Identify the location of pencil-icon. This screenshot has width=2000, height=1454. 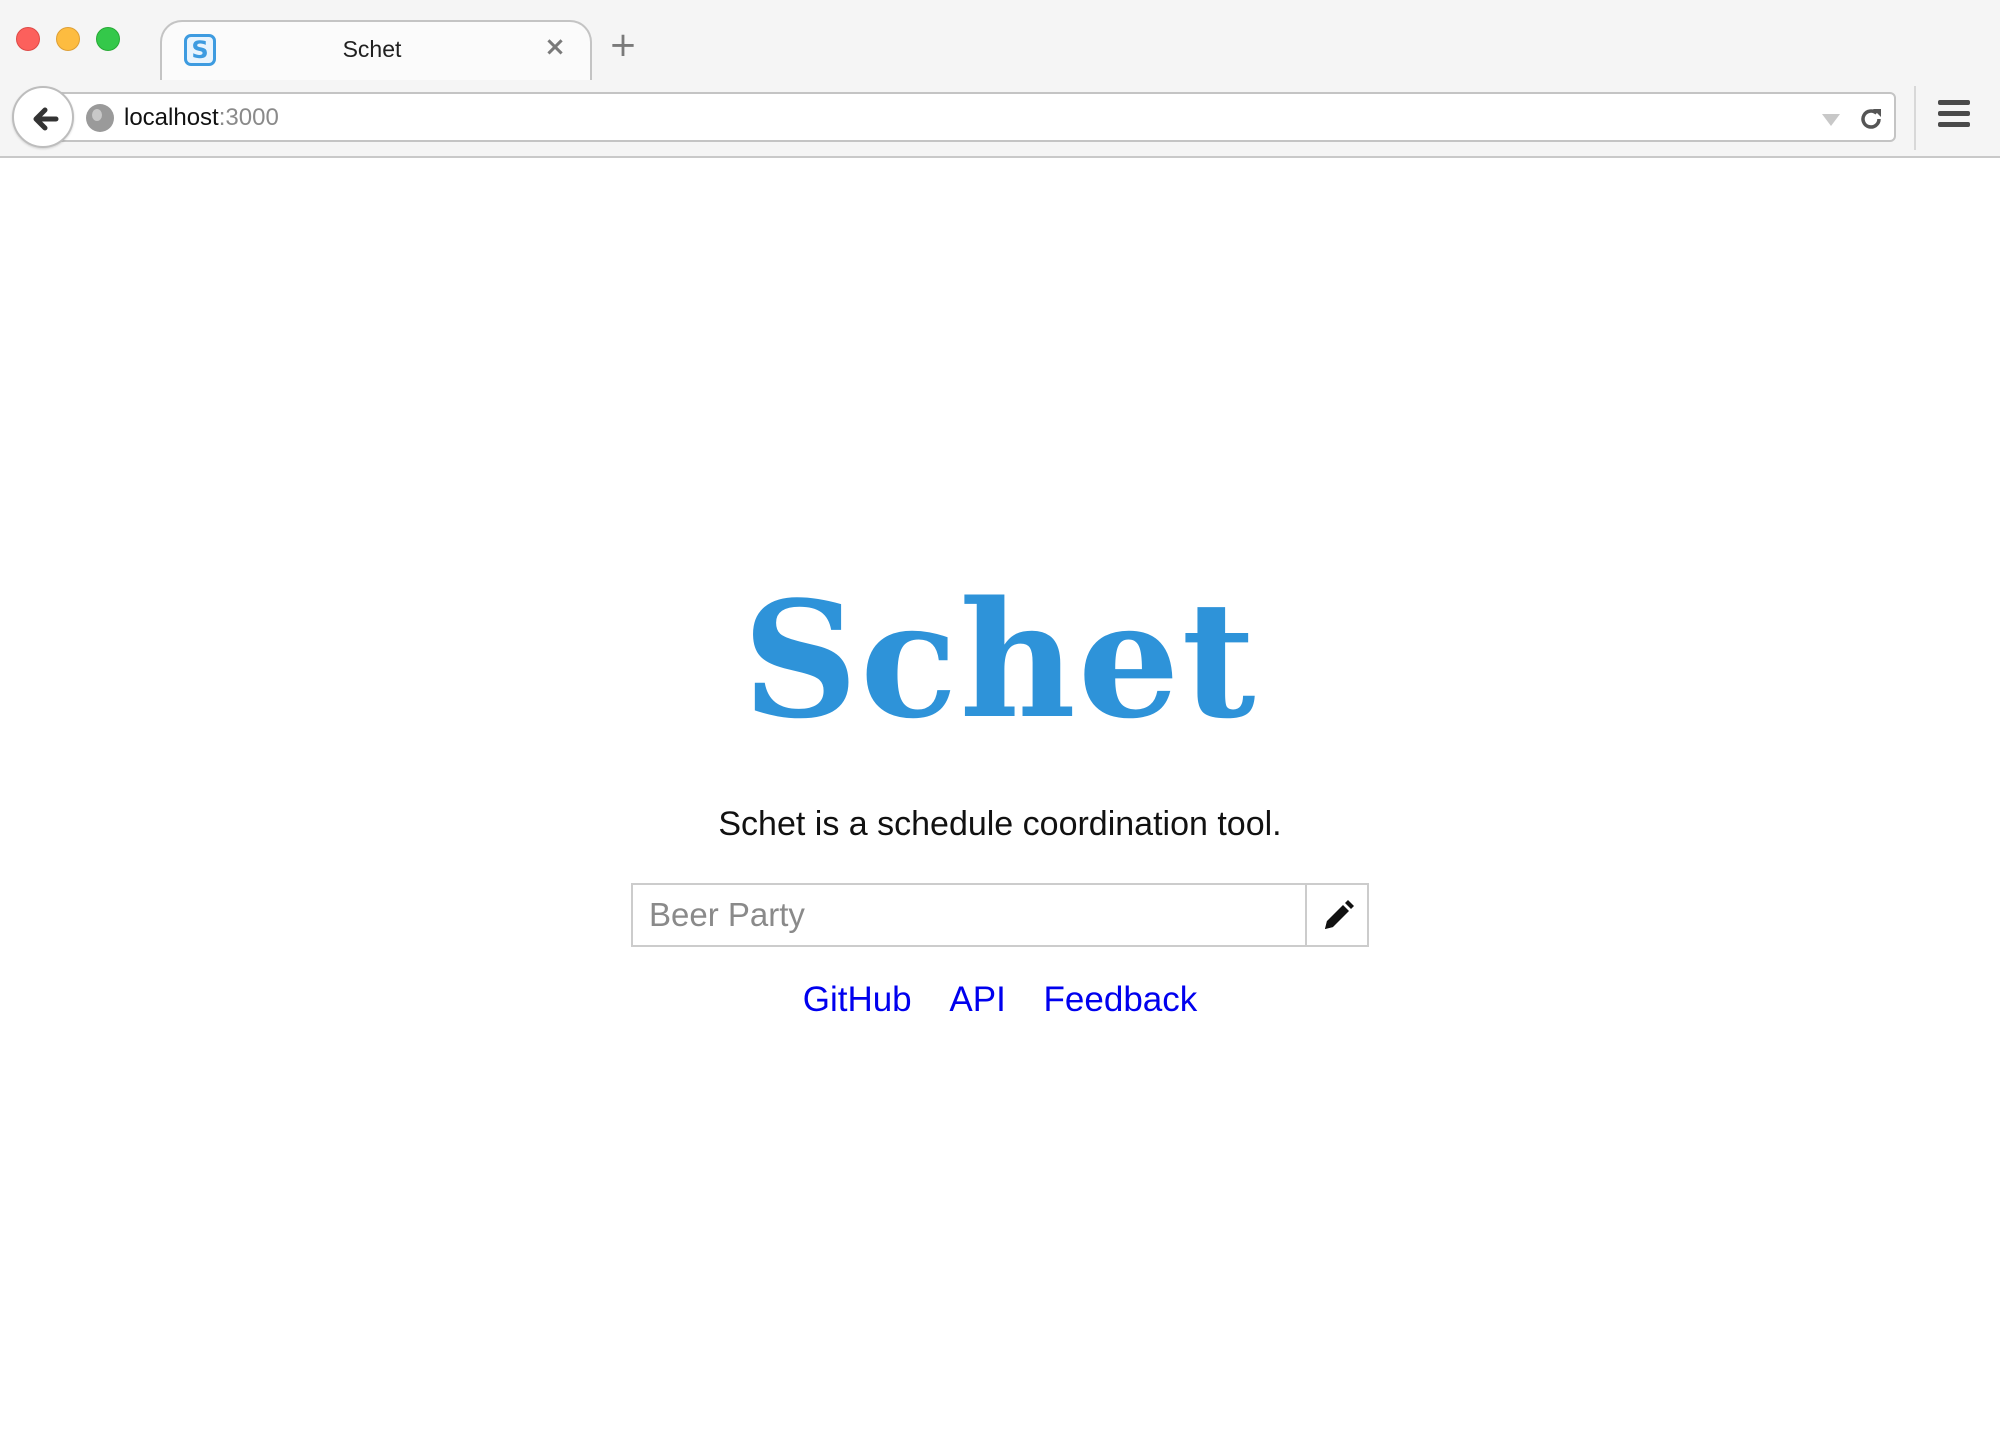
(1339, 914).